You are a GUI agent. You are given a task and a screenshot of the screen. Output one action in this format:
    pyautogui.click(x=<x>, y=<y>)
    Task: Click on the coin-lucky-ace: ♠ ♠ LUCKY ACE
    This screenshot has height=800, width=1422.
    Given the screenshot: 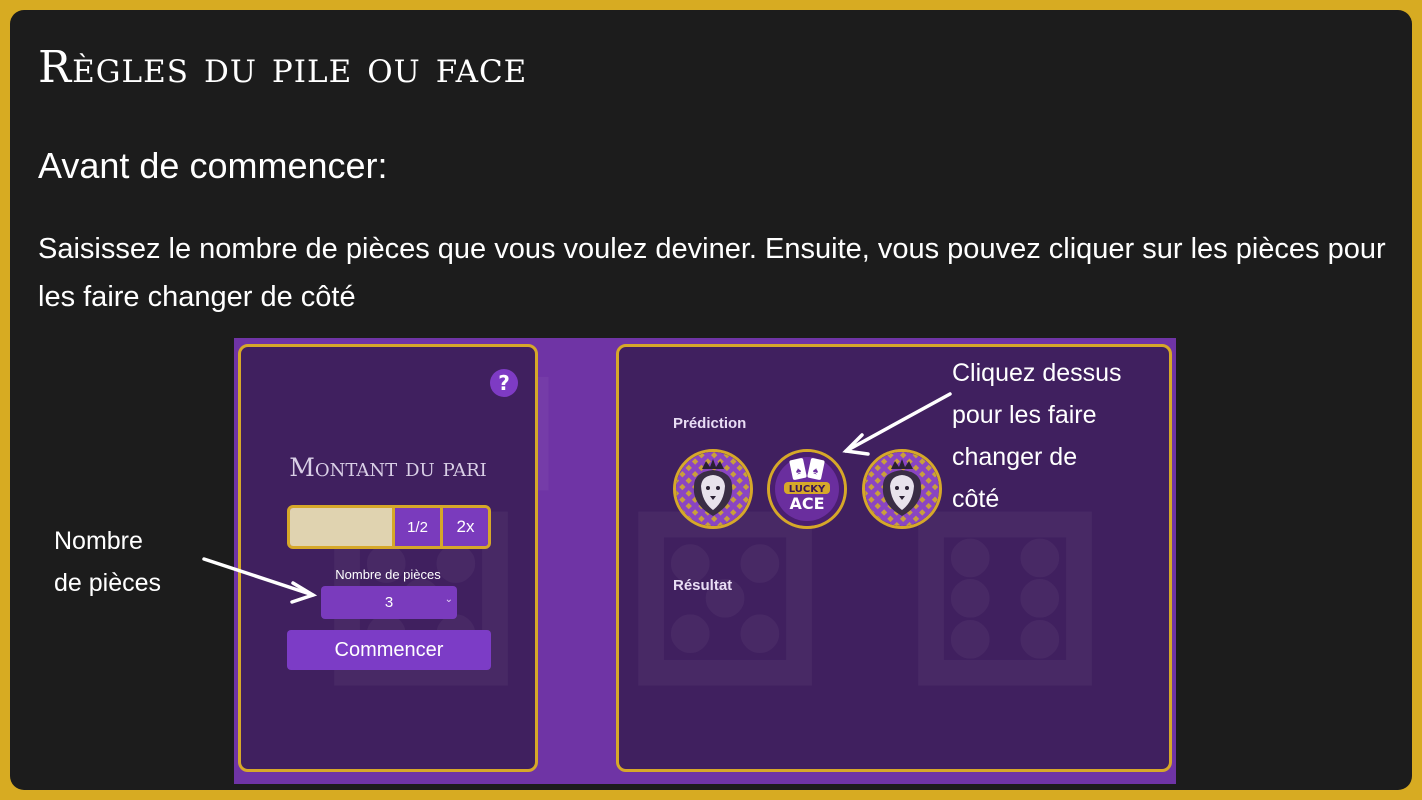 What is the action you would take?
    pyautogui.click(x=807, y=489)
    